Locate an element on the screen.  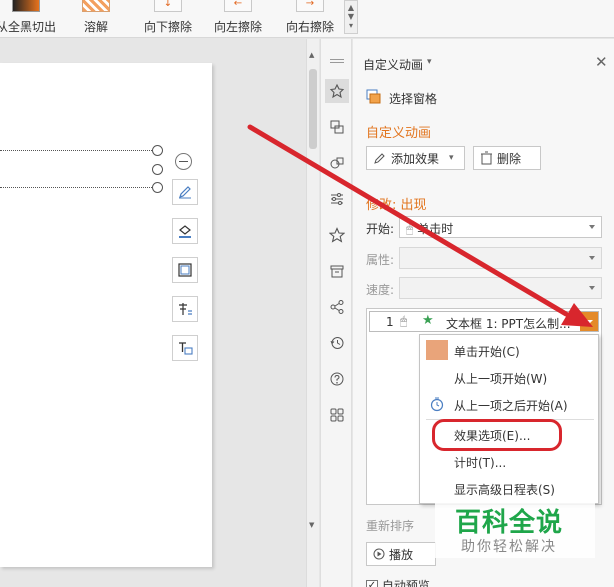
watermark-subtitle: 助你轻松解决 is located at coordinates (509, 547).